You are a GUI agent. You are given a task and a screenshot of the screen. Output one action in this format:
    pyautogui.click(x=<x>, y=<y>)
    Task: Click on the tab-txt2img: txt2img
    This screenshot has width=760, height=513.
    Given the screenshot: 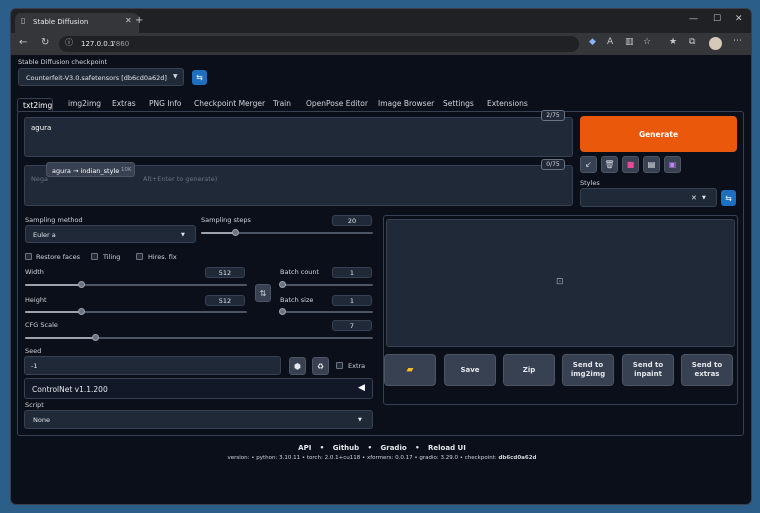 What is the action you would take?
    pyautogui.click(x=35, y=105)
    